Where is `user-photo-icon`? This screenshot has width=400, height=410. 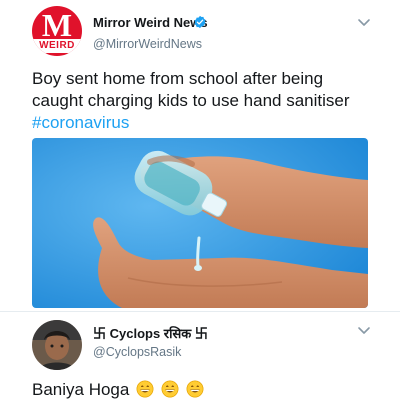
user-photo-icon is located at coordinates (57, 345).